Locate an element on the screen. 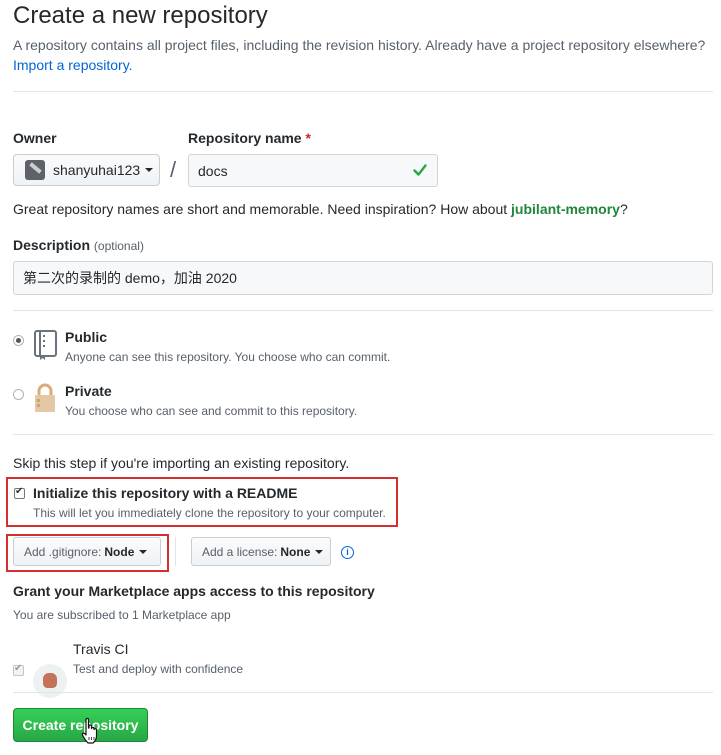 The height and width of the screenshot is (755, 721). description-input: 第二次的录制的 demo，加油 2020 is located at coordinates (363, 278).